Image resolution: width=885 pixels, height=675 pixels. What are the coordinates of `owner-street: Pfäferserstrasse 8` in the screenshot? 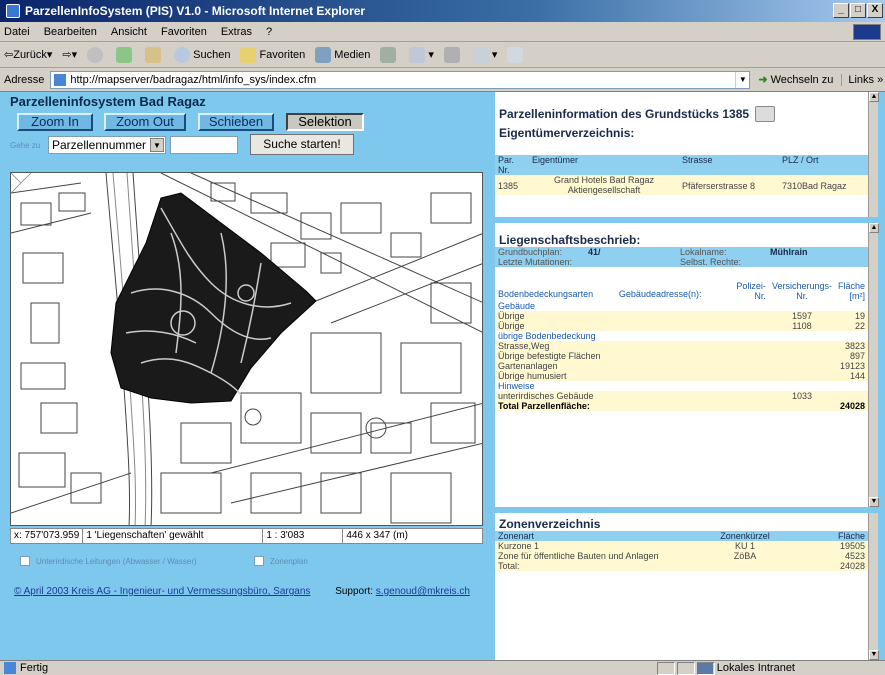 It's located at (719, 186).